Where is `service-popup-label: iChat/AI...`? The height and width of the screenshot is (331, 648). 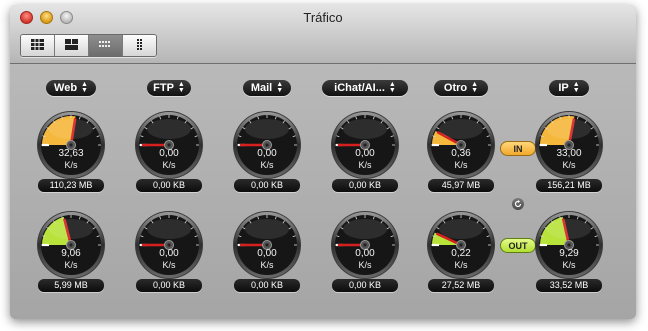 service-popup-label: iChat/AI... is located at coordinates (359, 88).